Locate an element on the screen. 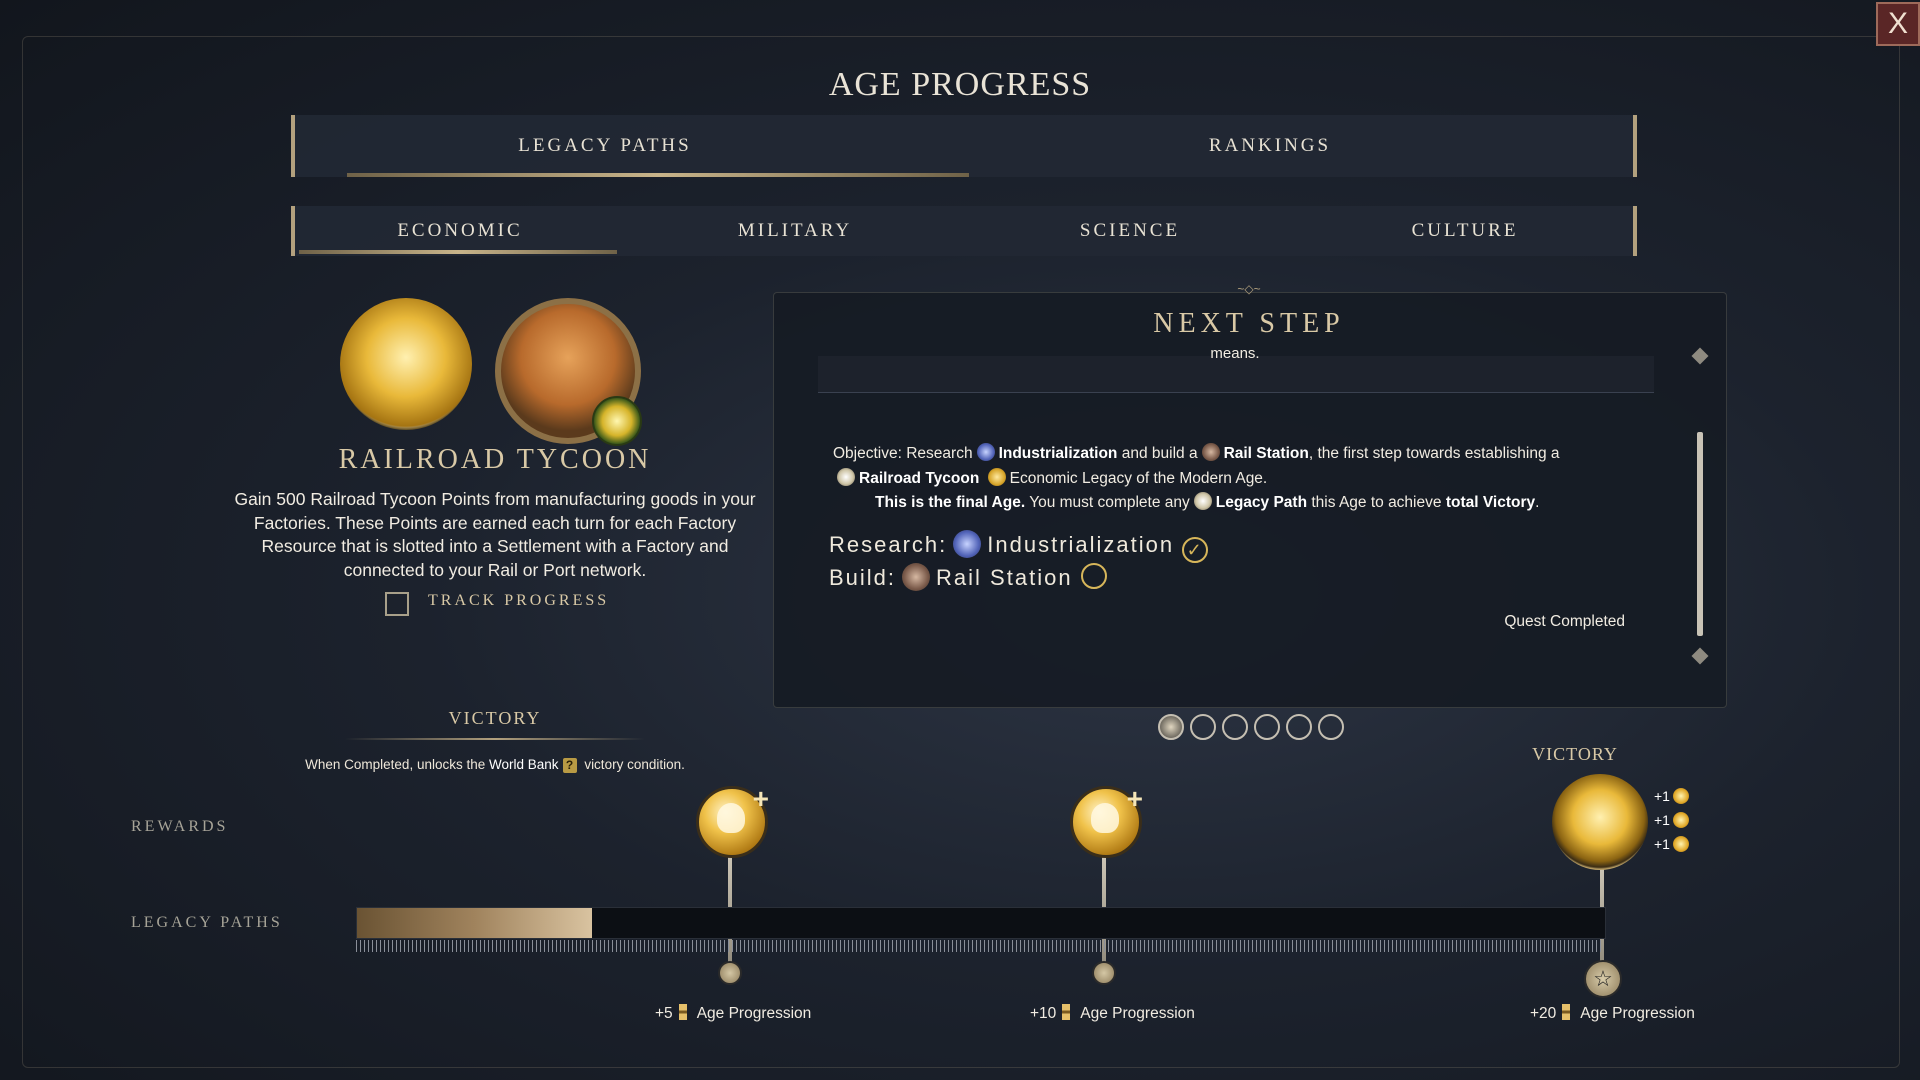 This screenshot has width=1920, height=1080. legacy-path-title: RAILROAD TYCOON is located at coordinates (495, 459).